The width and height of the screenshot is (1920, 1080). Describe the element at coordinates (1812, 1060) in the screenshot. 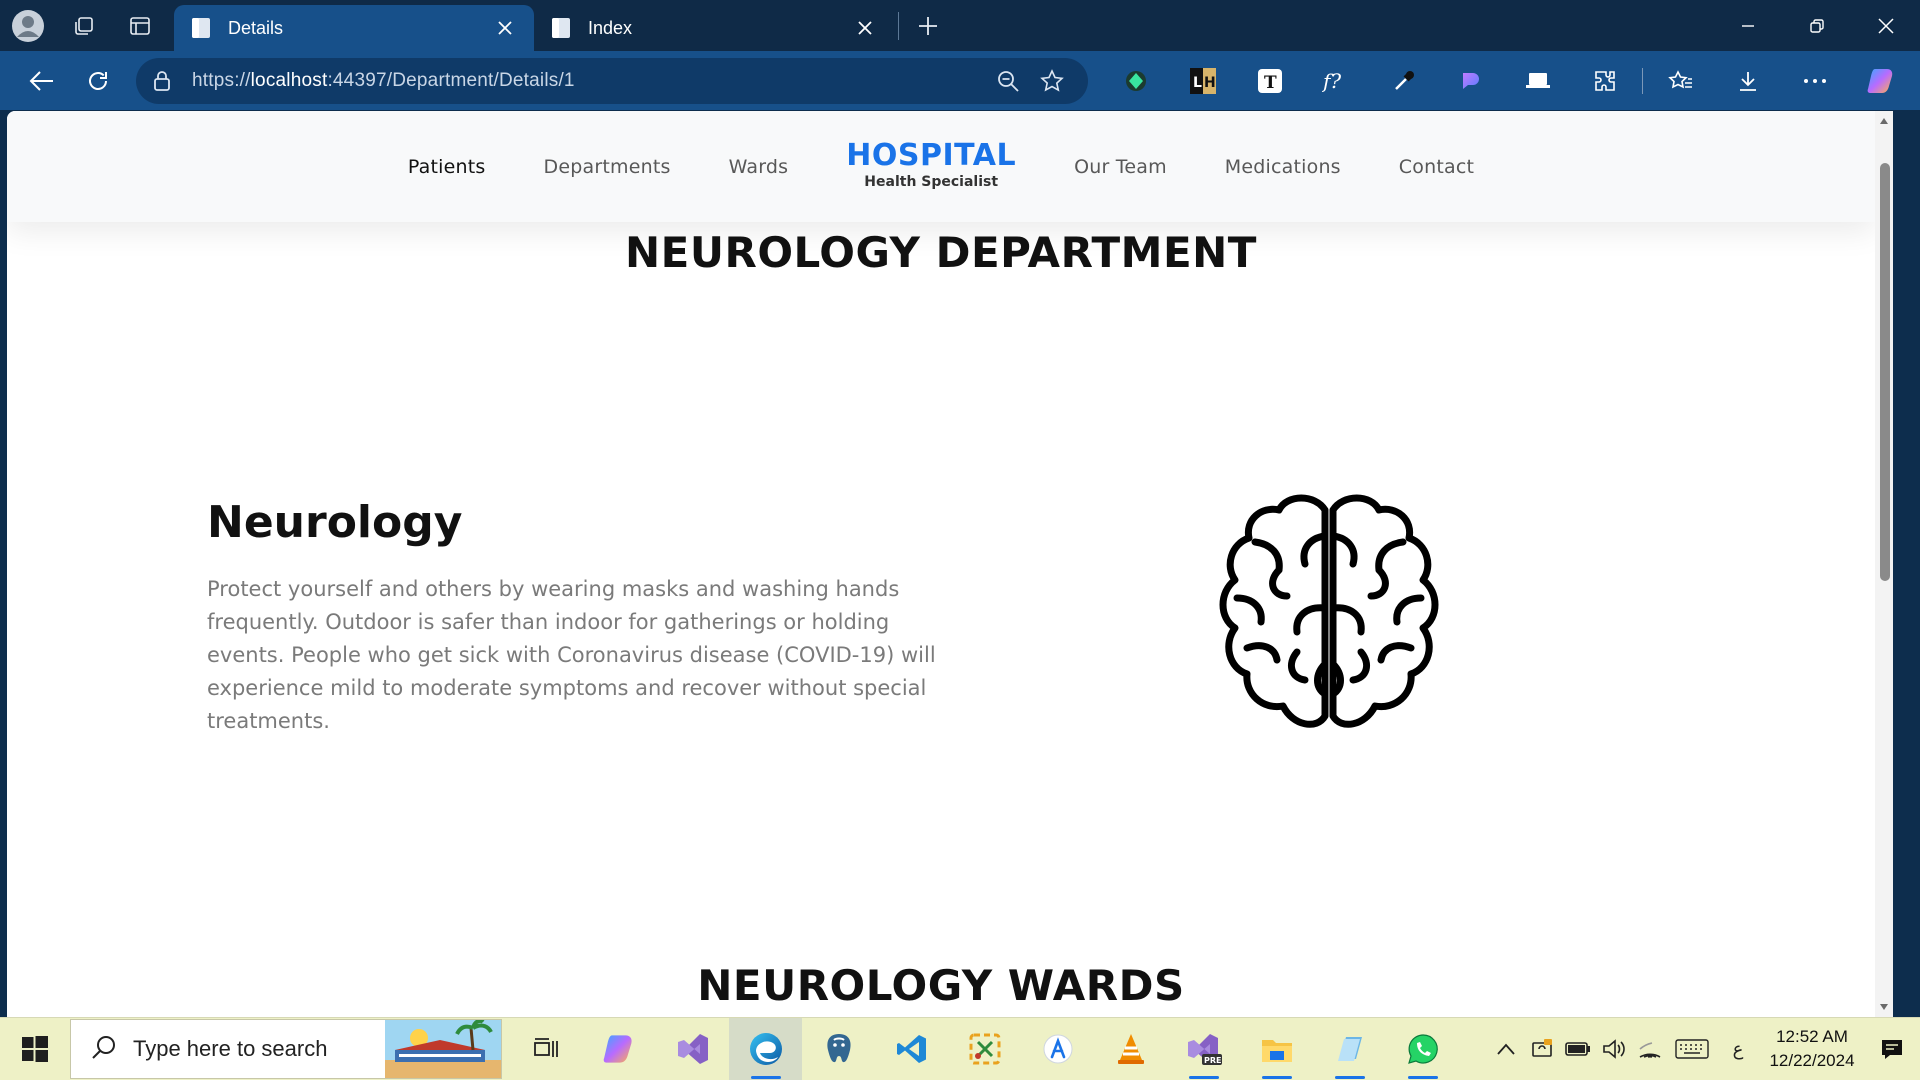

I see `clock-date: 12/22/2024` at that location.